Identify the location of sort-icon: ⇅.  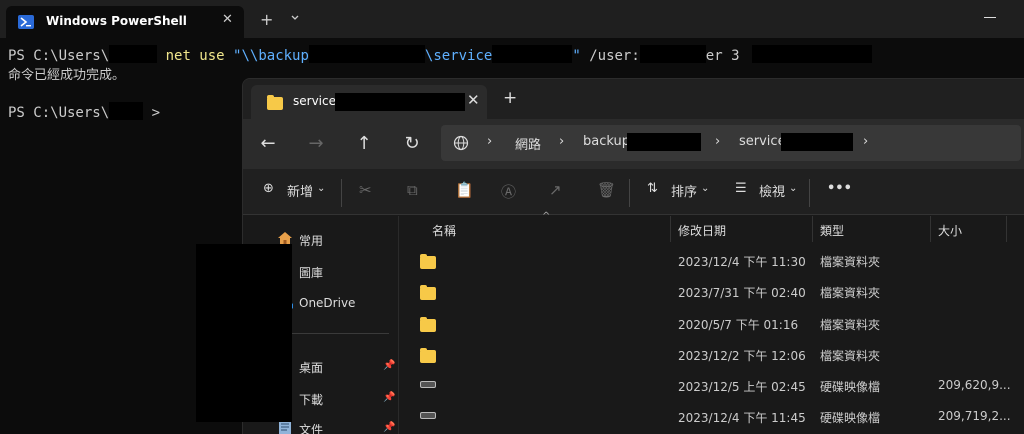
(652, 188).